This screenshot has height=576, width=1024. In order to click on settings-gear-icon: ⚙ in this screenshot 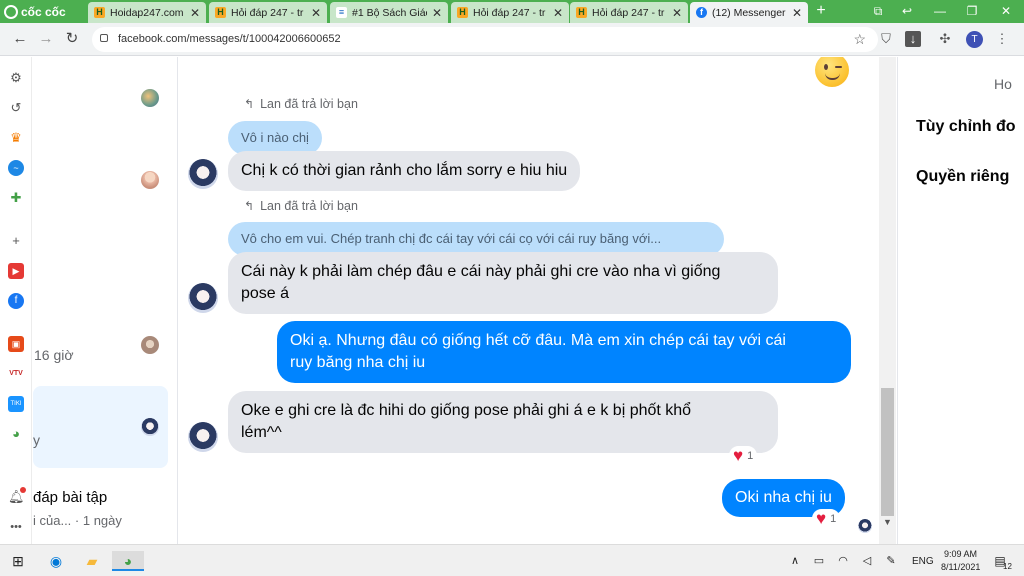, I will do `click(16, 78)`.